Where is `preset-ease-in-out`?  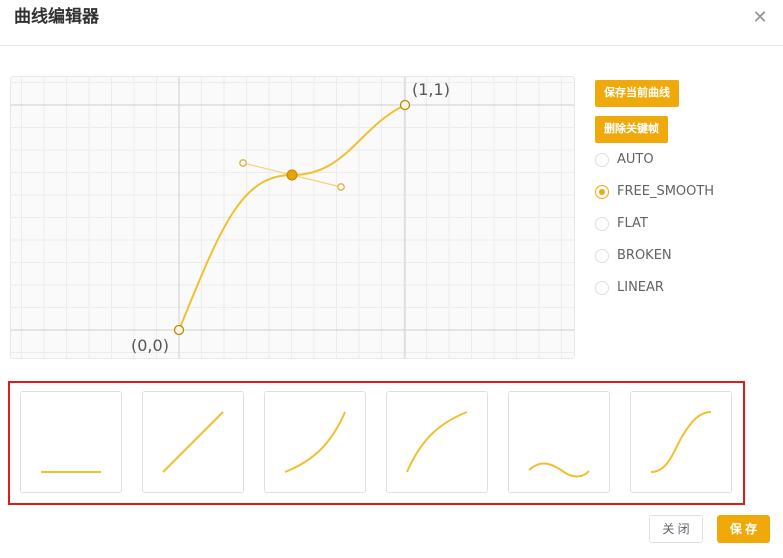 preset-ease-in-out is located at coordinates (681, 442).